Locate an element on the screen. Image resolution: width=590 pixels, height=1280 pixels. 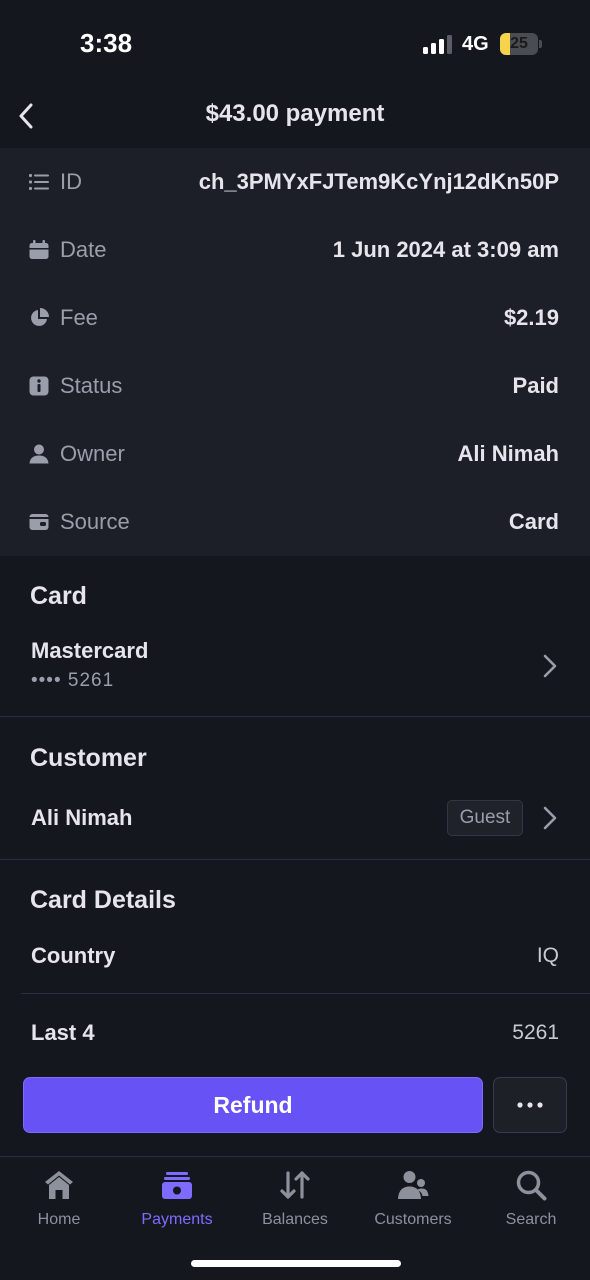
info-label-id: ID is located at coordinates (71, 181).